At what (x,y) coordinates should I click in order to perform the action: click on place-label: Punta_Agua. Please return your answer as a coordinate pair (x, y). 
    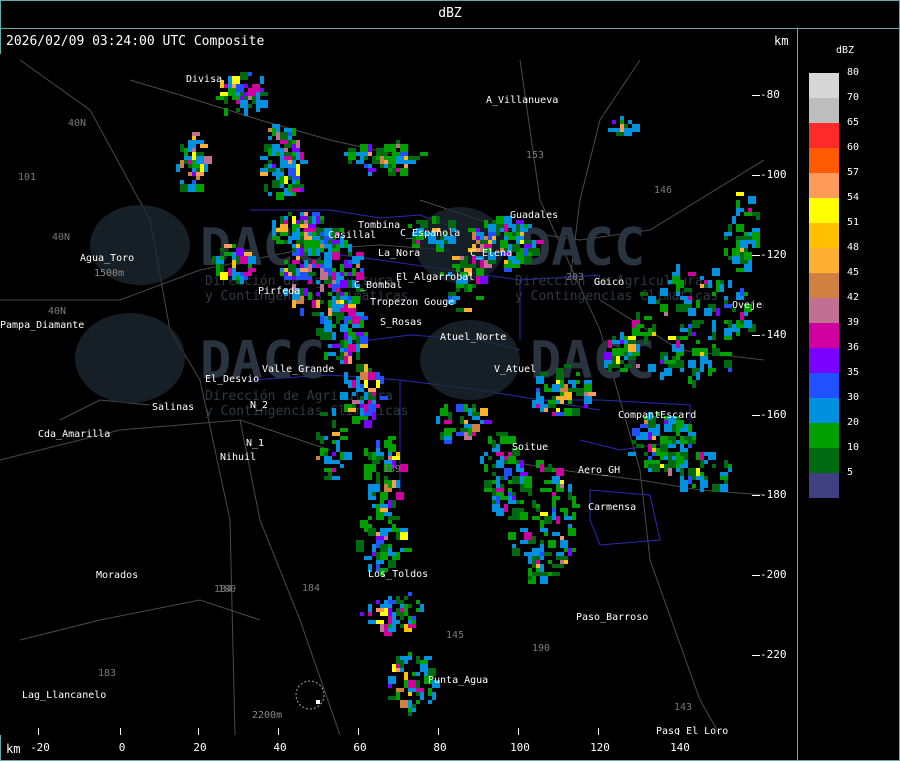
    Looking at the image, I should click on (458, 680).